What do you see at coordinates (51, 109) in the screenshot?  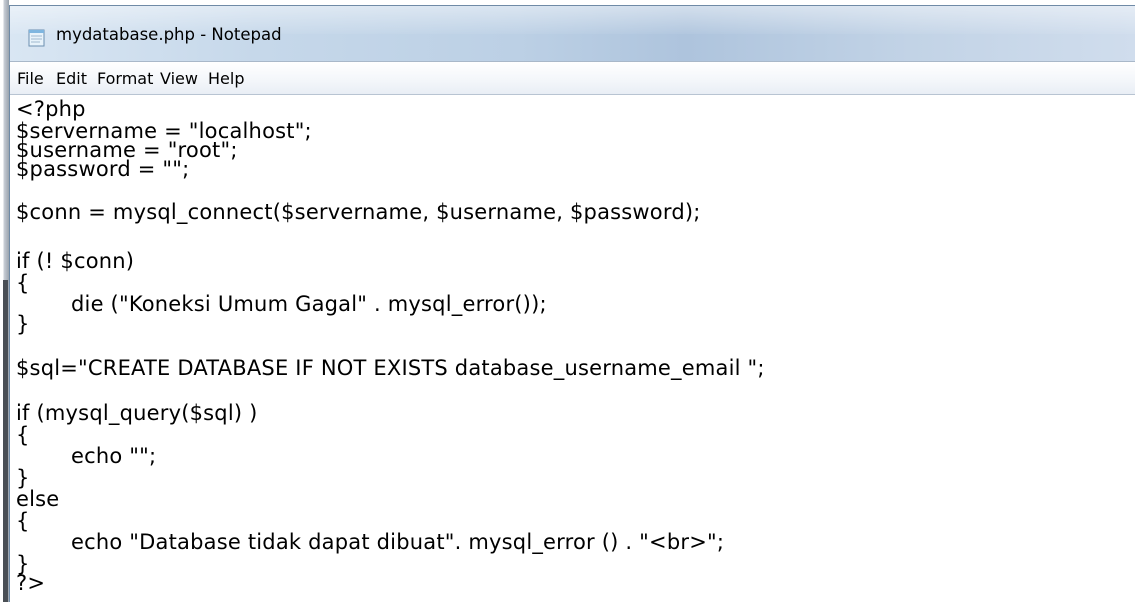 I see `code-line: <?php` at bounding box center [51, 109].